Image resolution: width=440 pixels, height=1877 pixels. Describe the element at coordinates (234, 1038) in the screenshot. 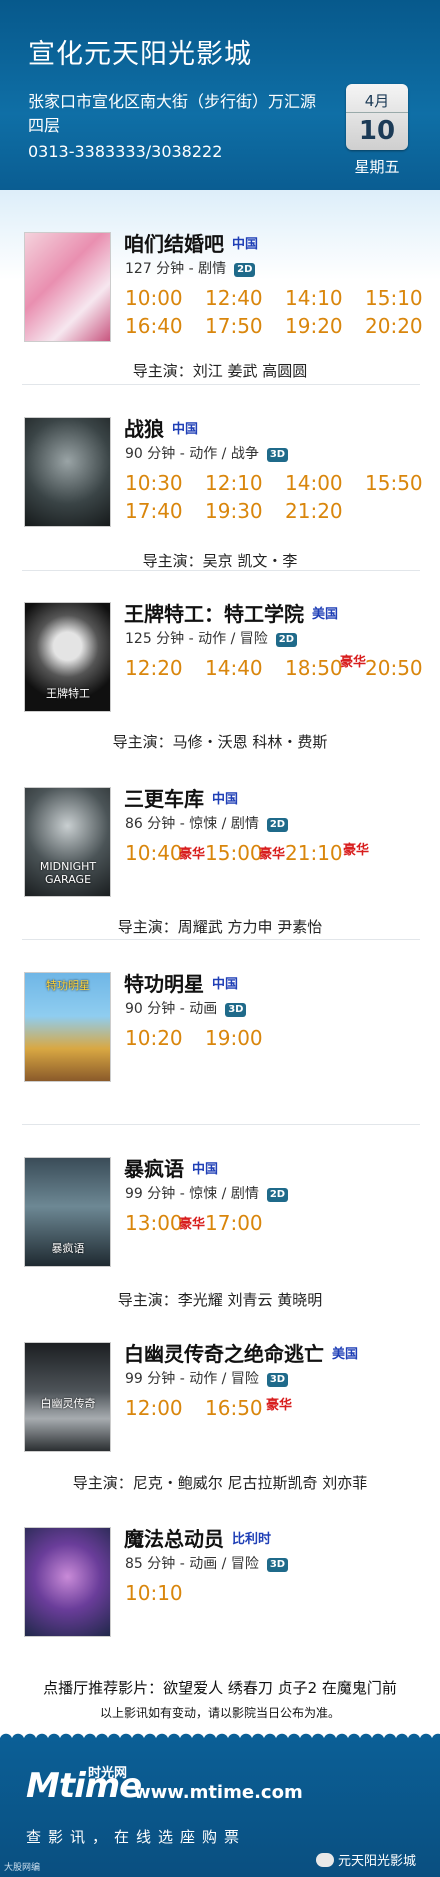

I see `showtime: 19:00` at that location.